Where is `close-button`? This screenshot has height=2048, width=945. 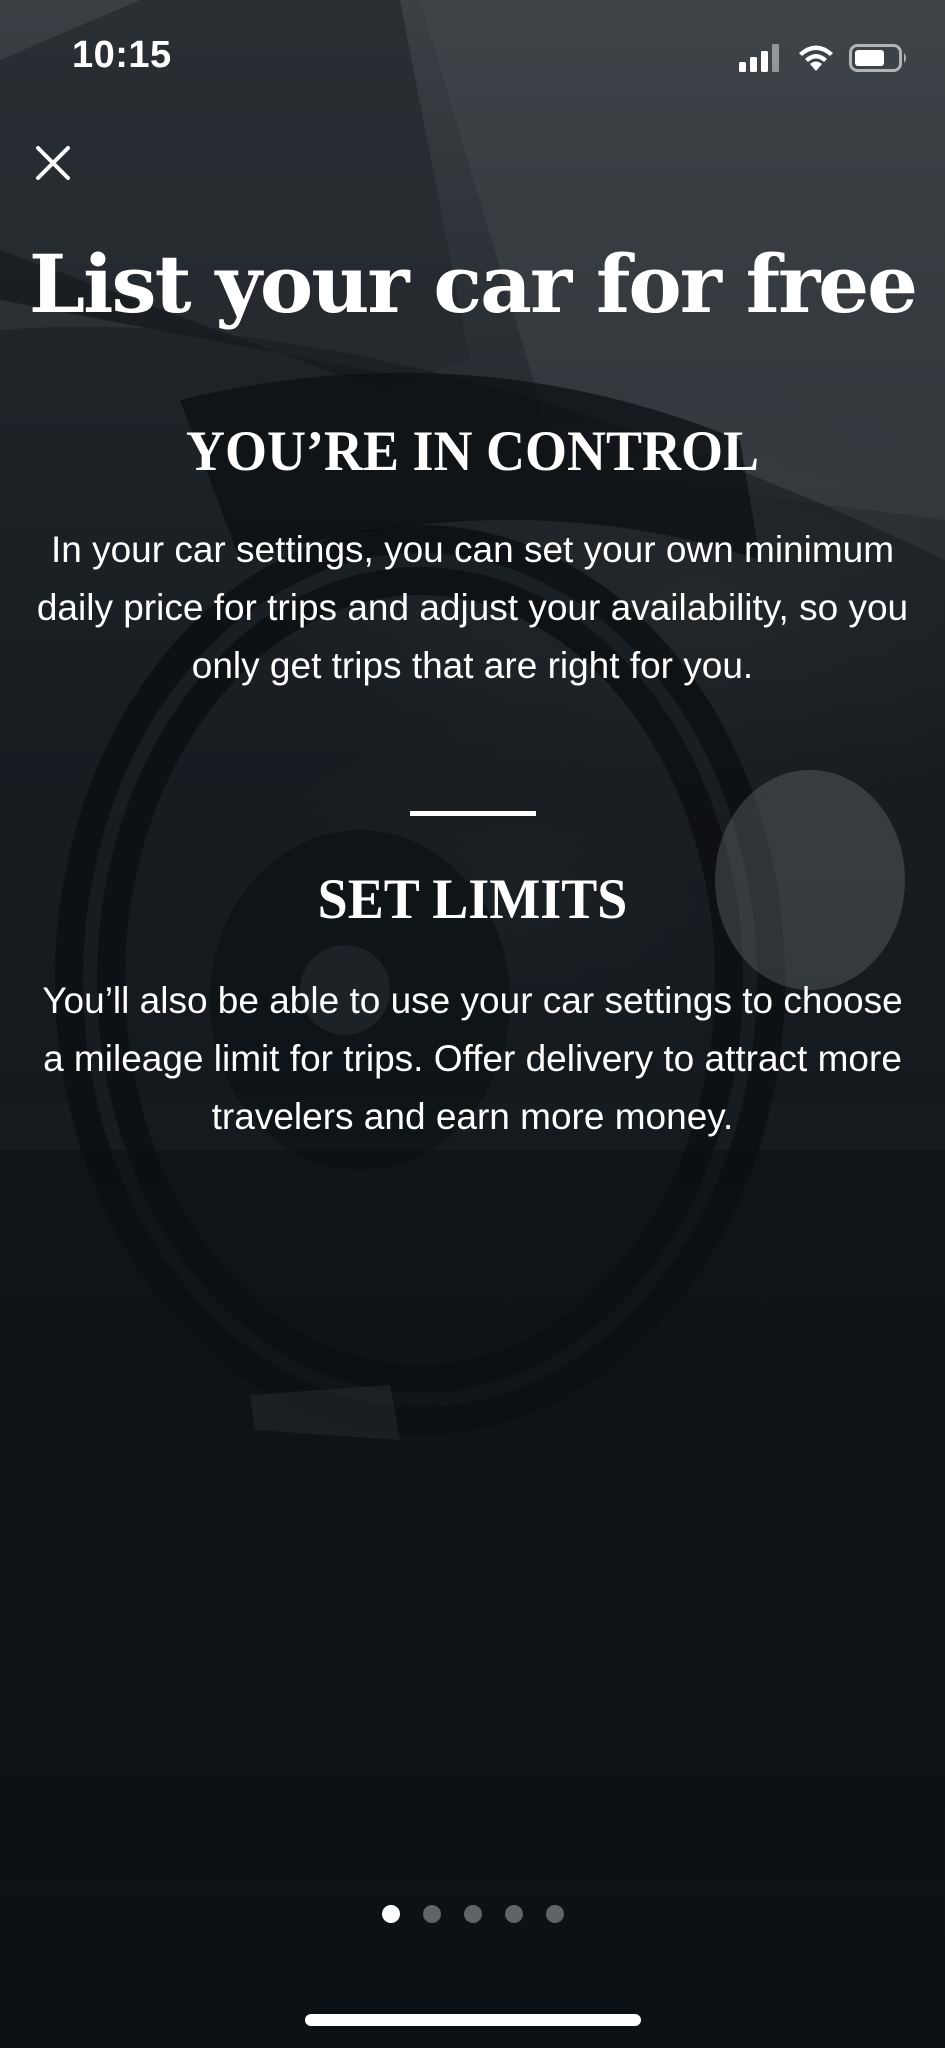
close-button is located at coordinates (53, 163).